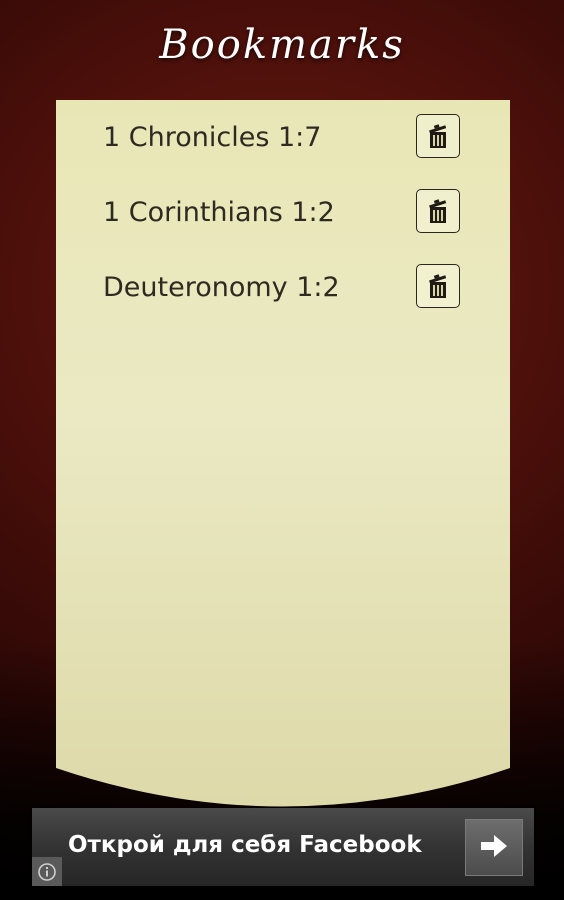  I want to click on ad-banner: Открой для себя Facebook, so click(283, 847).